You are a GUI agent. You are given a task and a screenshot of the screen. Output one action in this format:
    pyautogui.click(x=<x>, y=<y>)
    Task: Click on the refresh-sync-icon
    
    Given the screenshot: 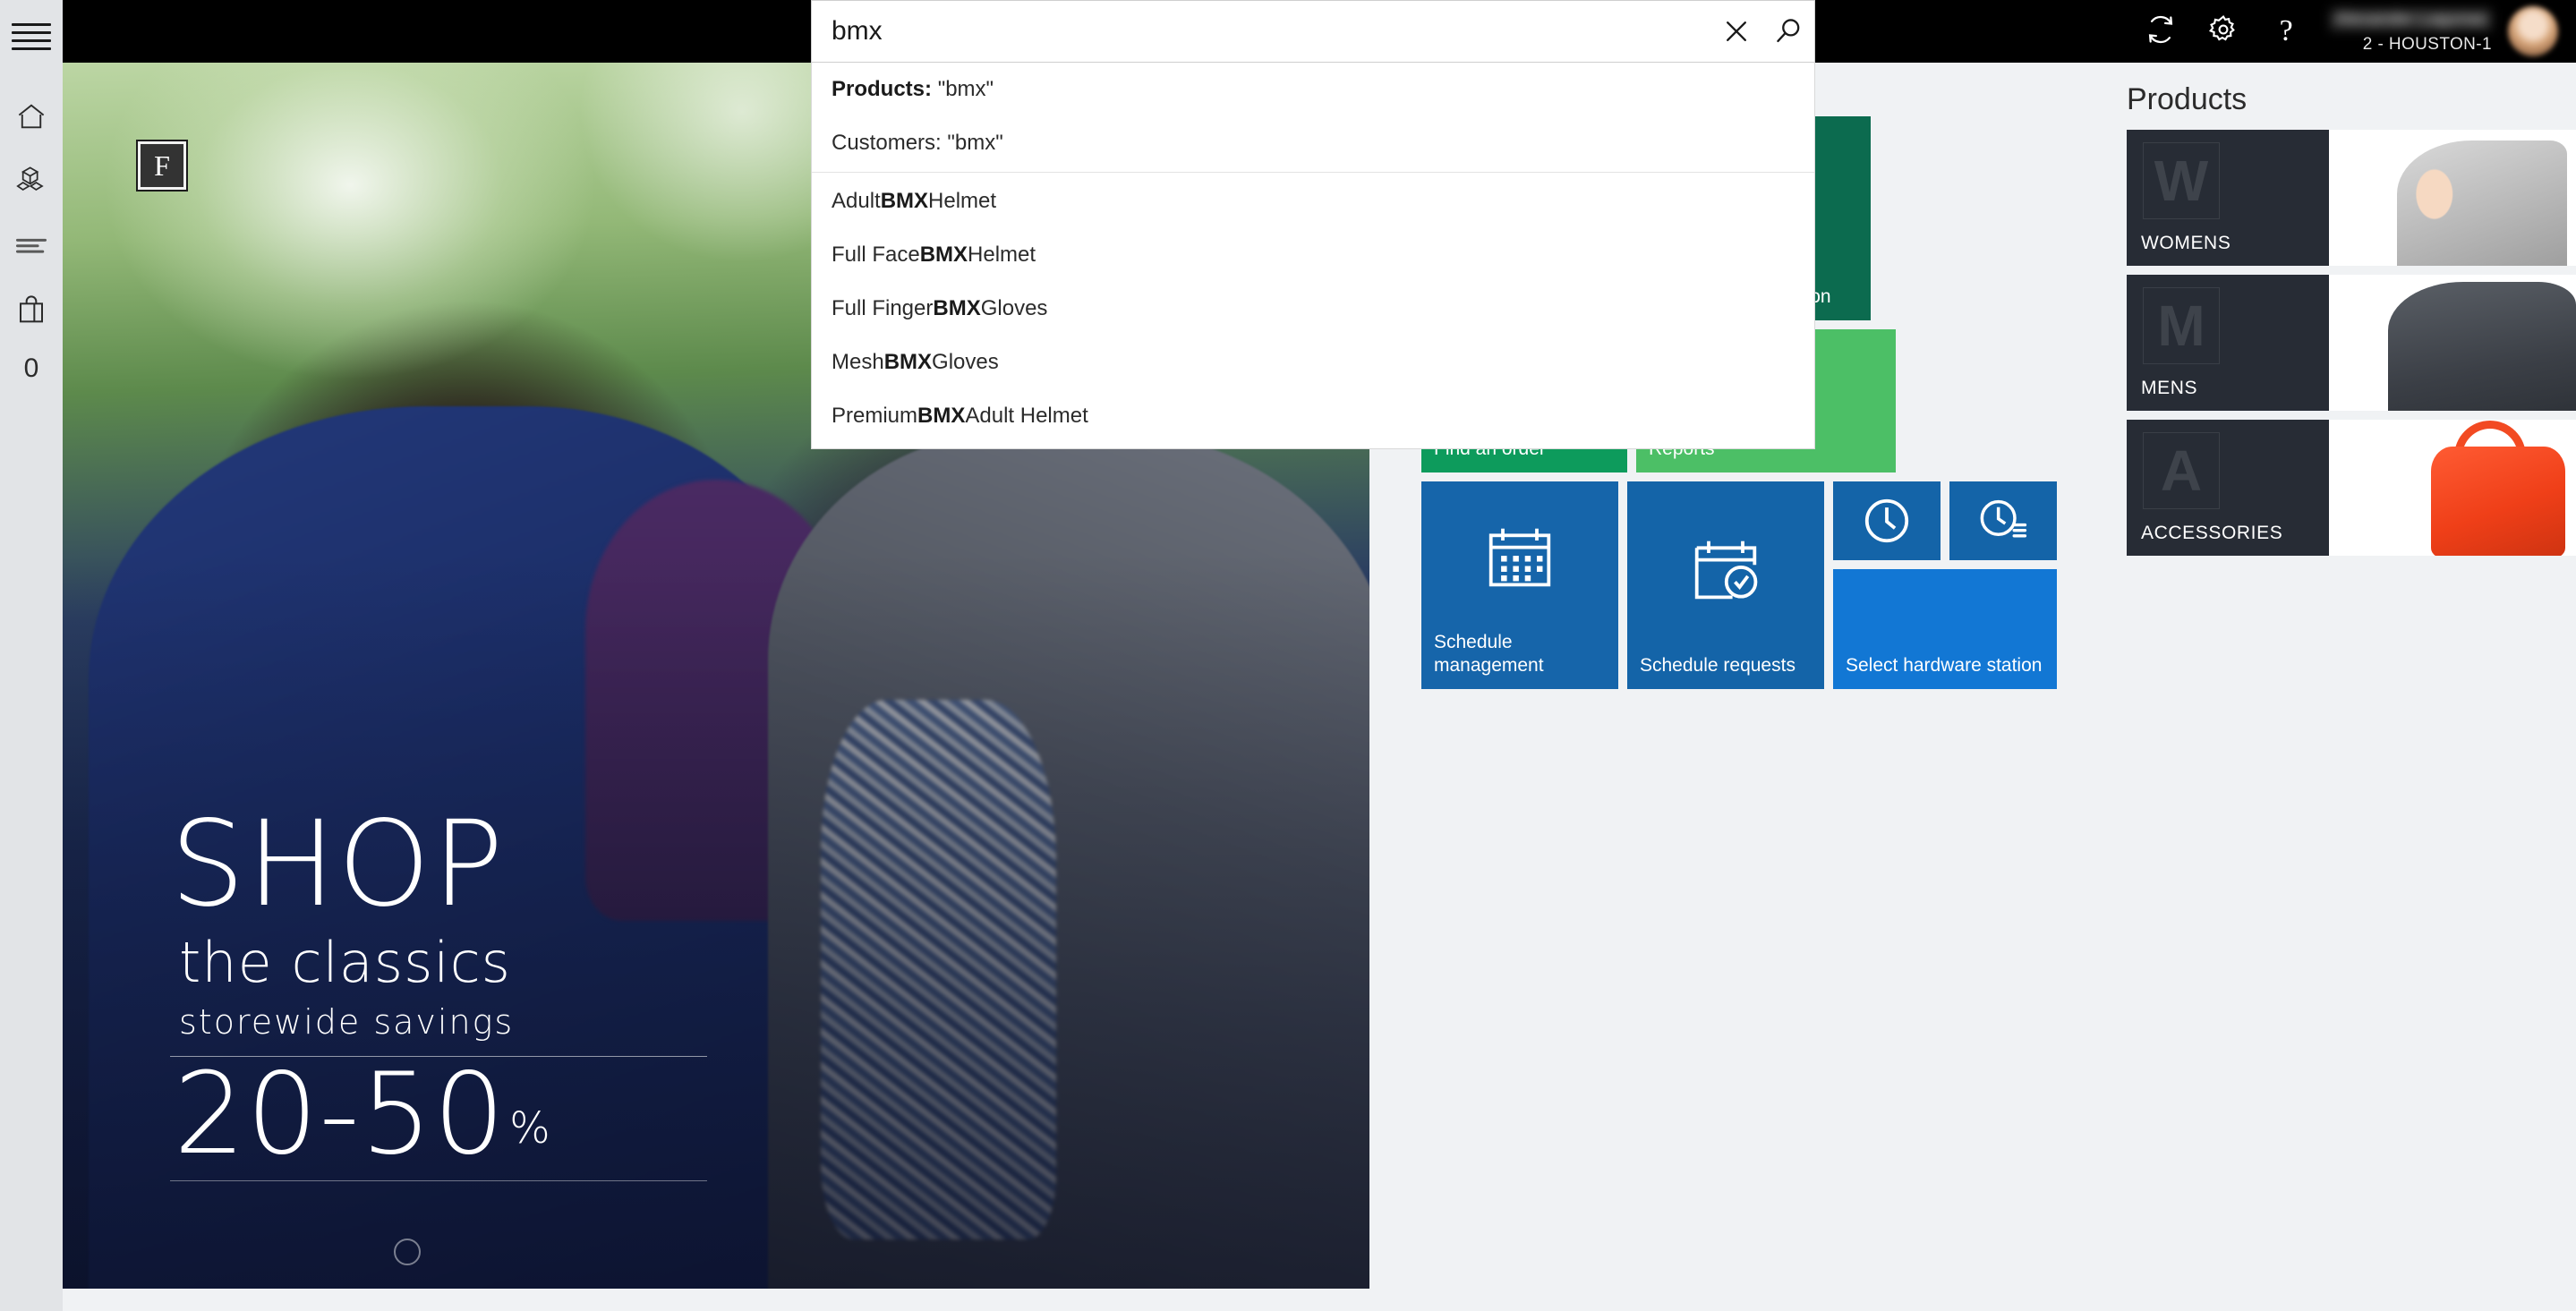 What is the action you would take?
    pyautogui.click(x=2160, y=32)
    